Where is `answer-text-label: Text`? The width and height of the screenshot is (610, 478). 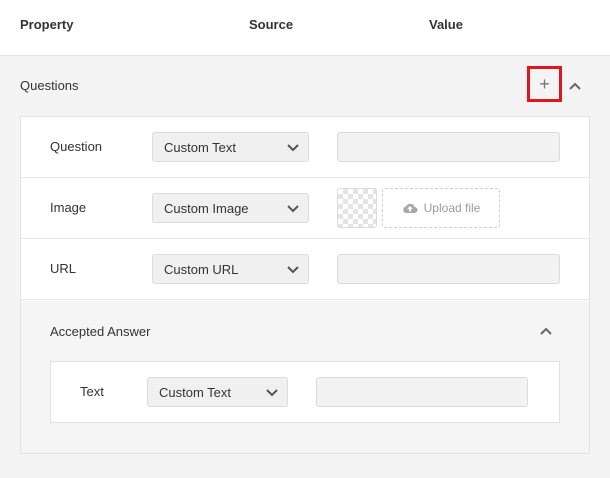
answer-text-label: Text is located at coordinates (92, 391).